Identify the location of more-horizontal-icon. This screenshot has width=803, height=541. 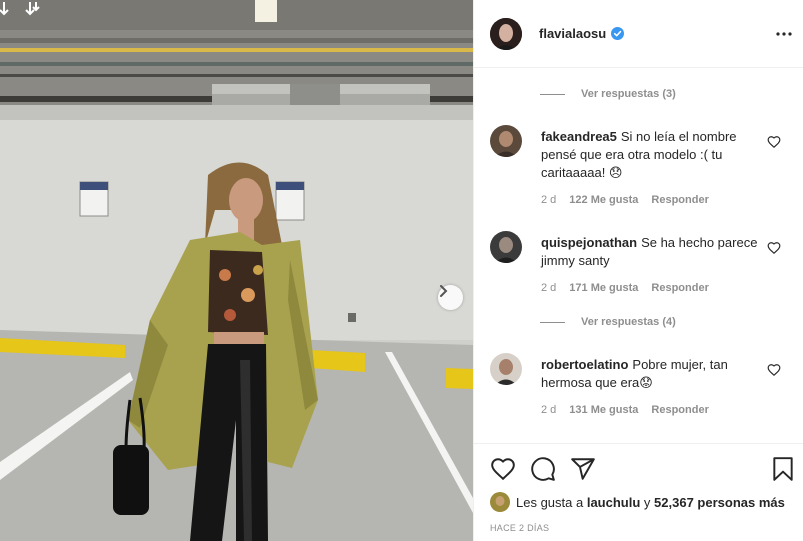
(784, 34).